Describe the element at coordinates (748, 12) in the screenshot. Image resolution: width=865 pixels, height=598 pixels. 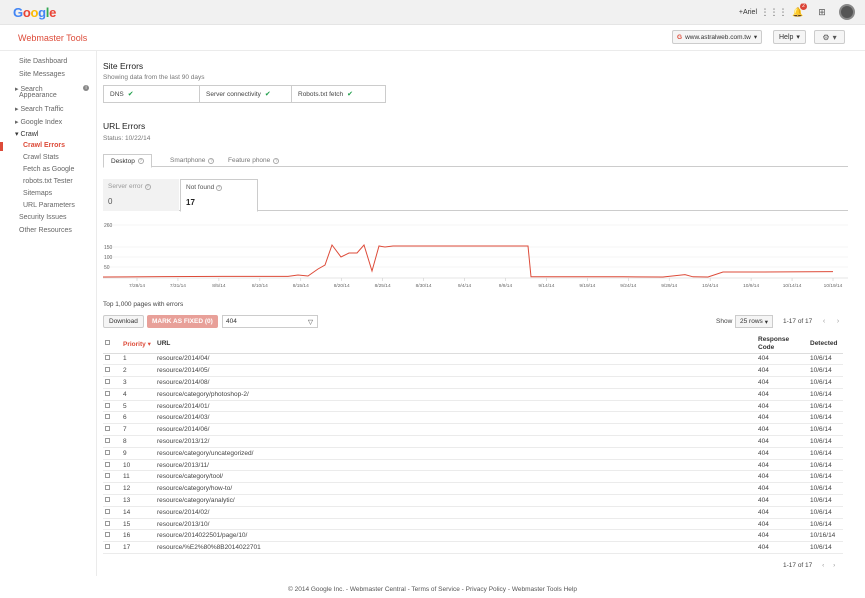
I see `user-name-link: +Ariel` at that location.